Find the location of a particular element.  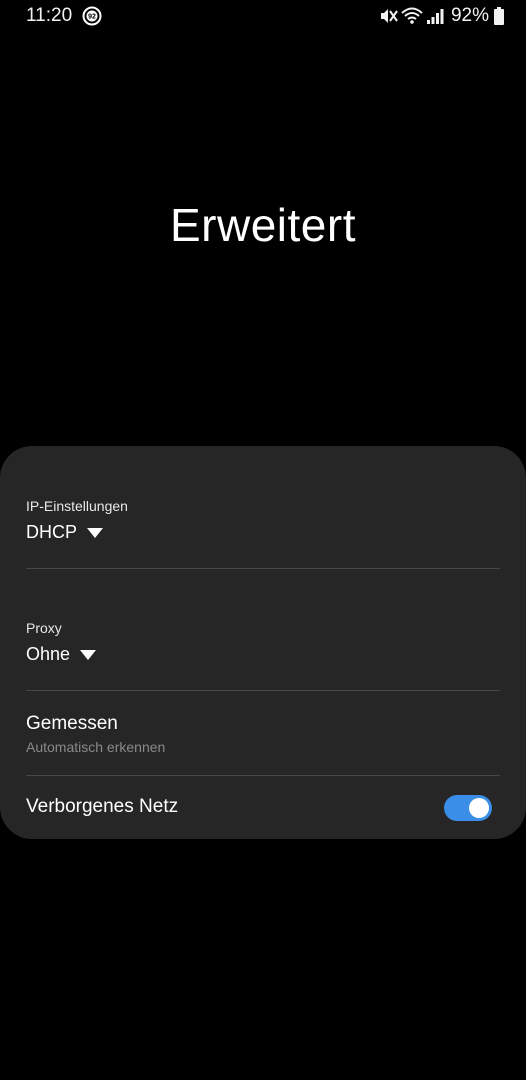

metered-title: Gemessen is located at coordinates (72, 723).